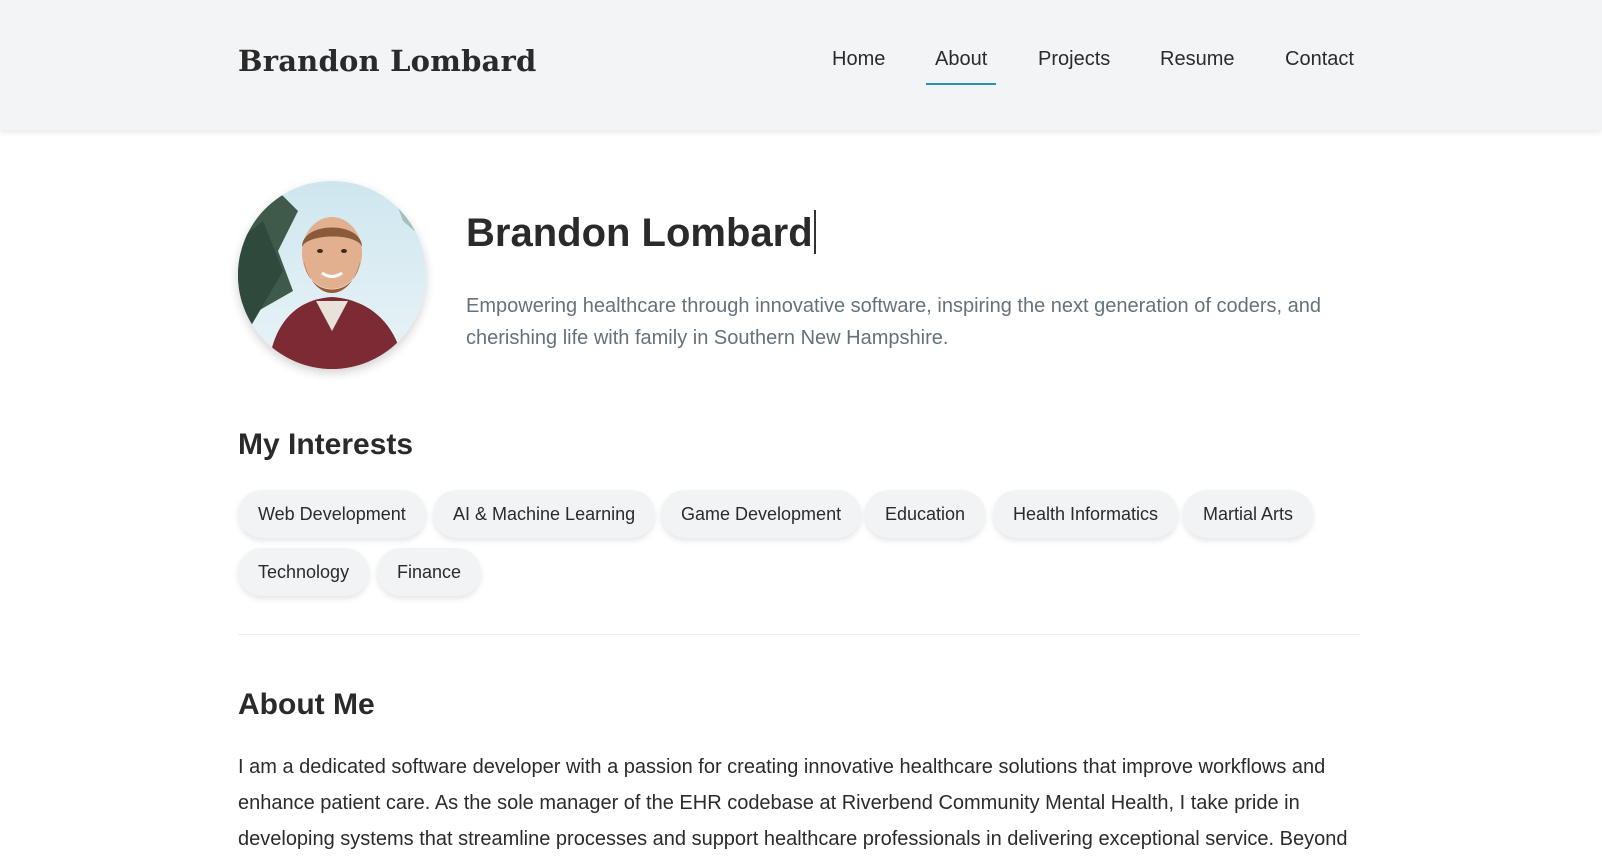  I want to click on interest-chip: Finance, so click(429, 572).